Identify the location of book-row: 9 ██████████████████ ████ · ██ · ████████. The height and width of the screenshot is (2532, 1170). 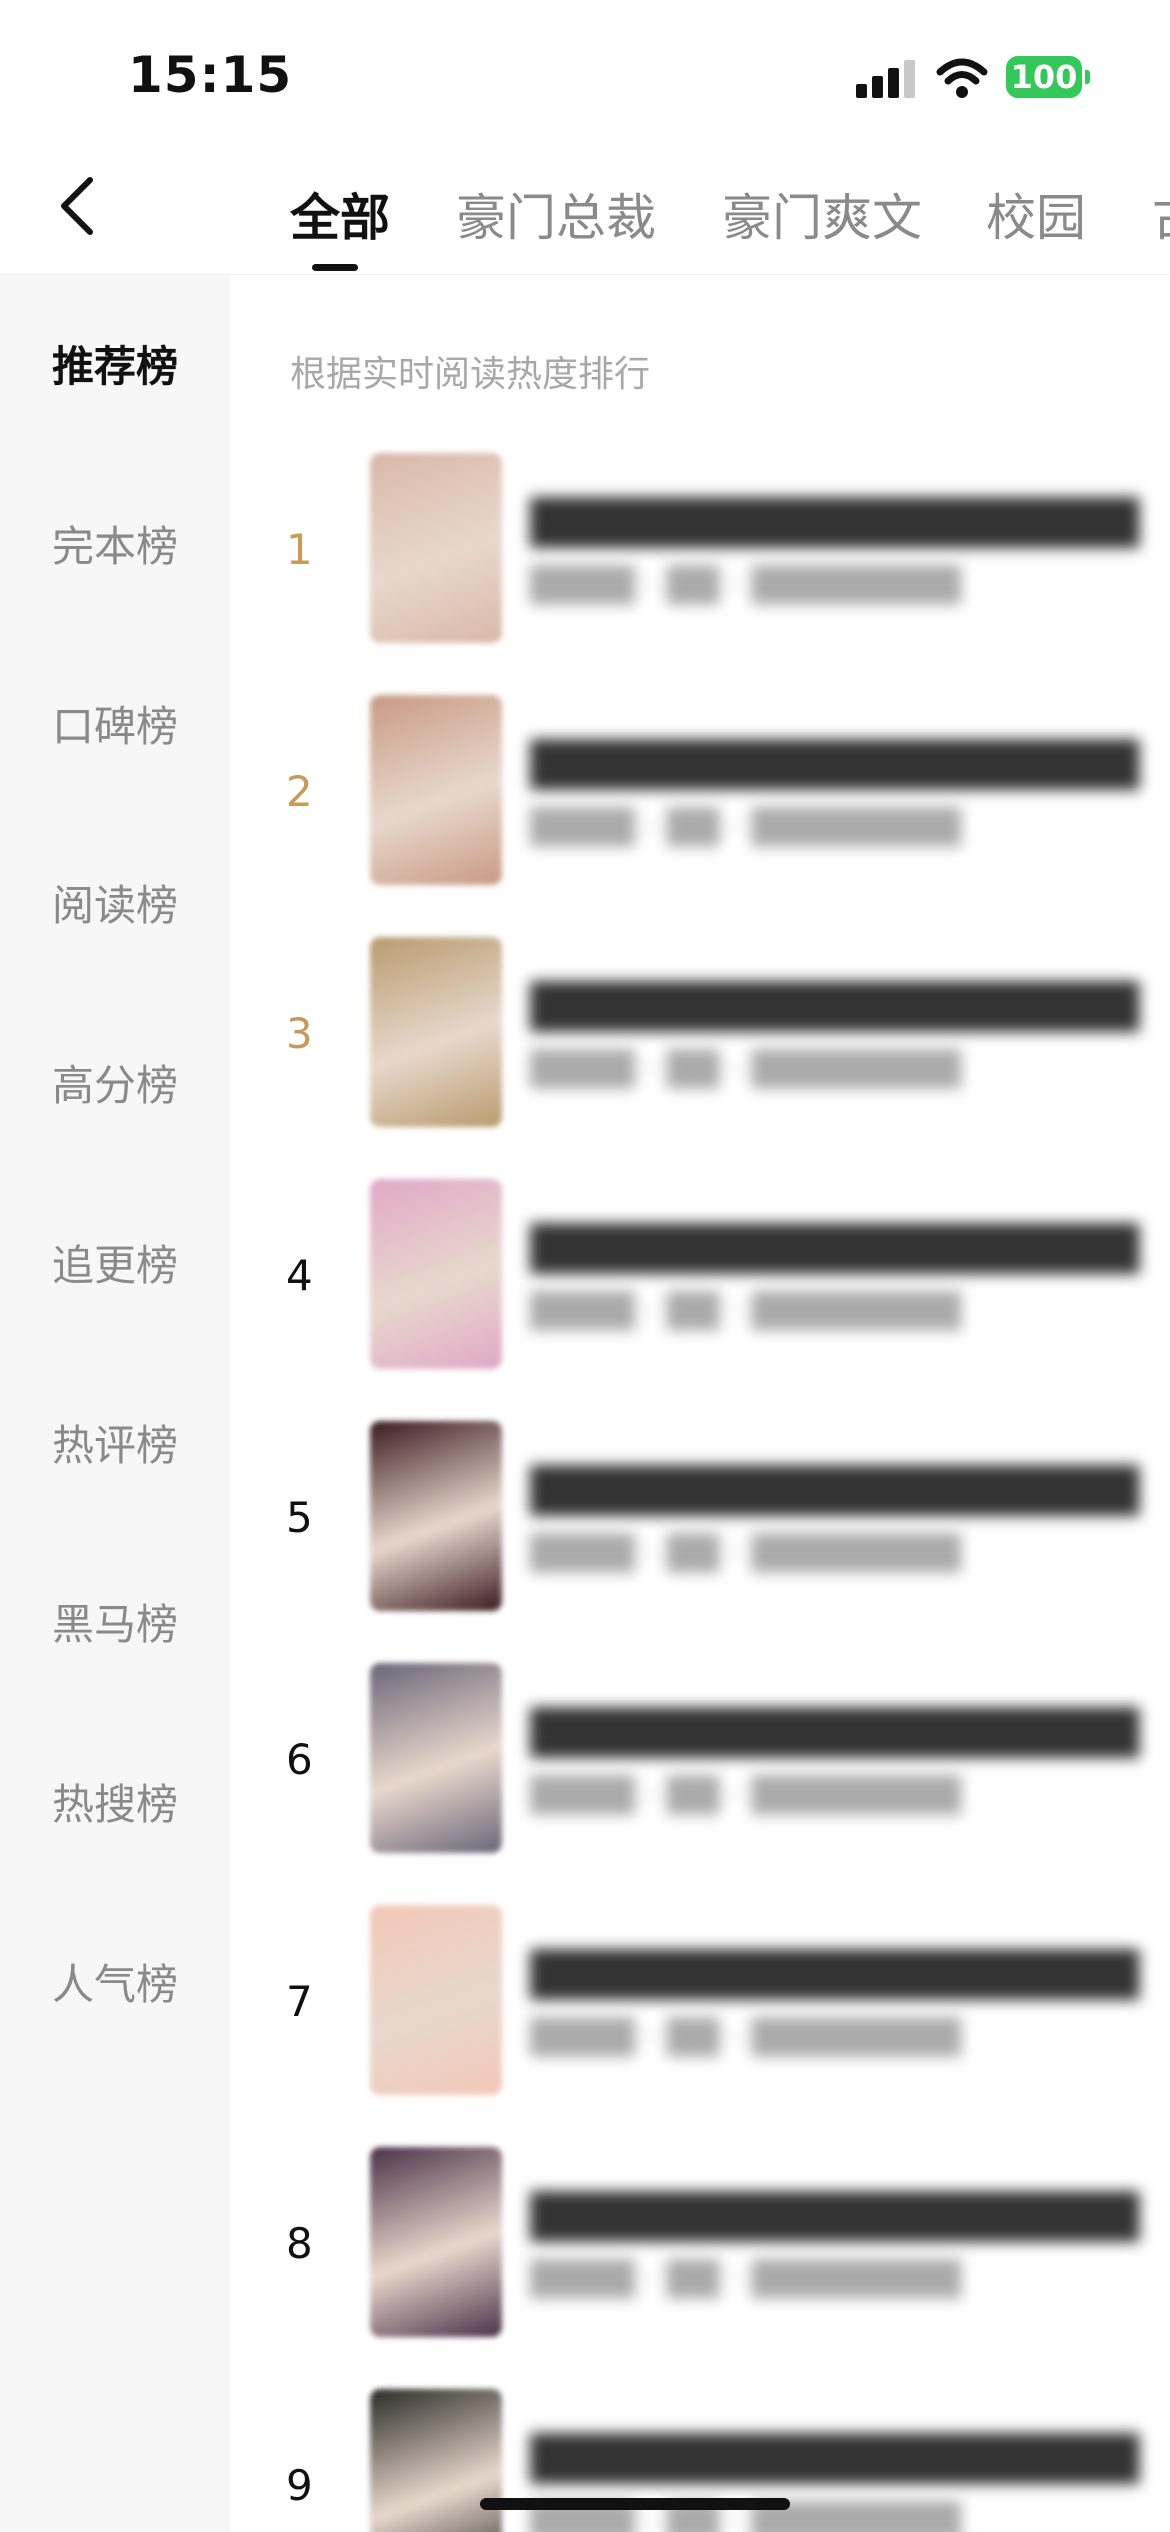
(700, 2460).